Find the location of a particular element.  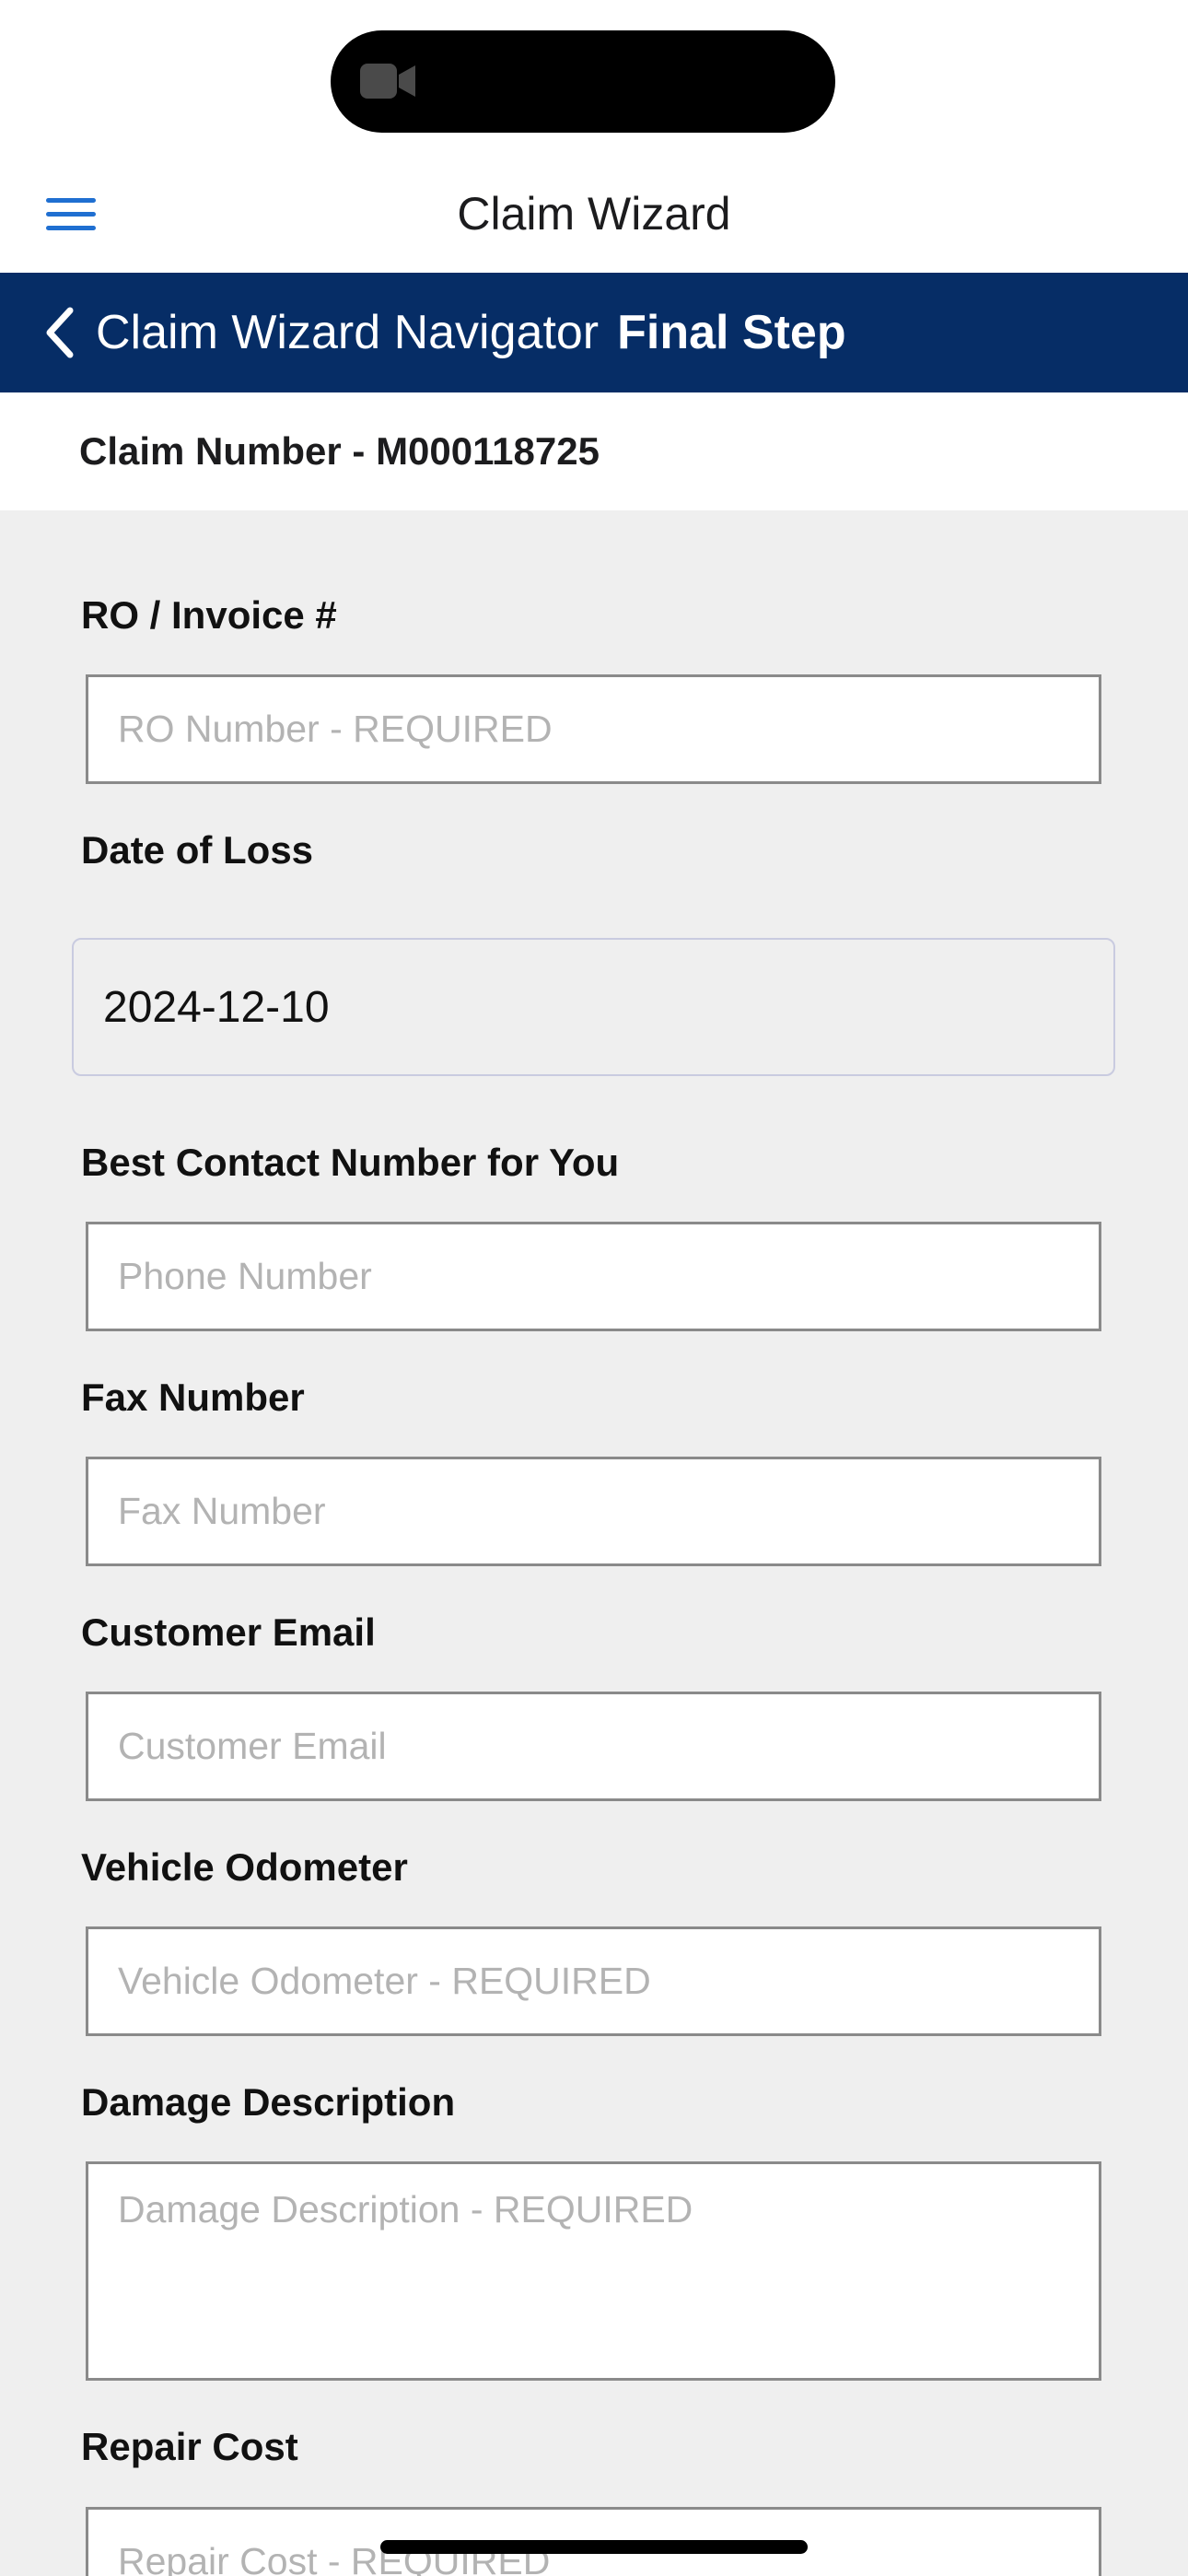

ro-invoice-placeholder: RO Number - REQUIRED is located at coordinates (335, 729).